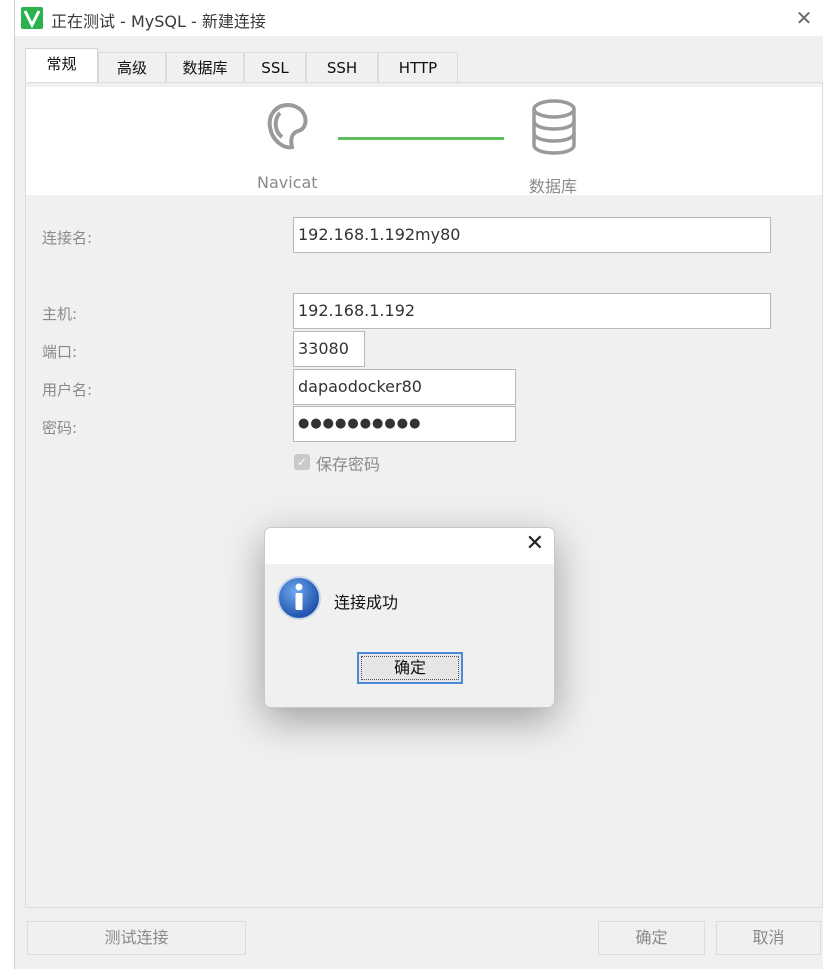  What do you see at coordinates (804, 18) in the screenshot?
I see `window-close-button: ✕` at bounding box center [804, 18].